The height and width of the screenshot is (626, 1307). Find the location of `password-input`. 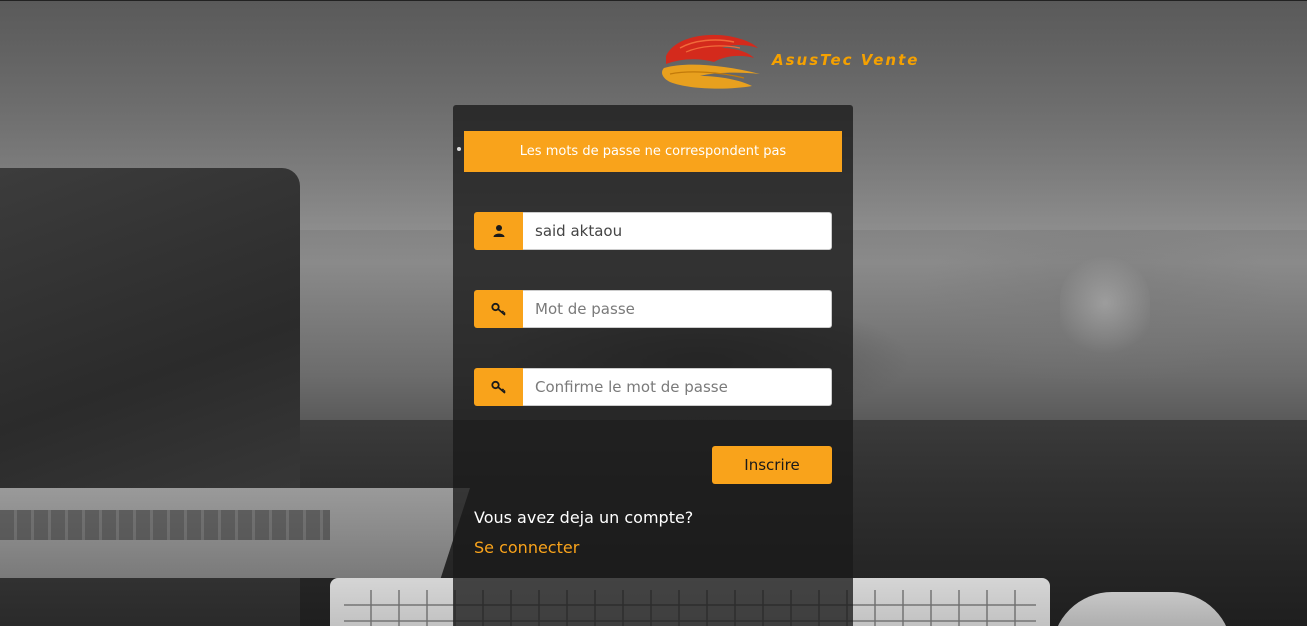

password-input is located at coordinates (677, 309).